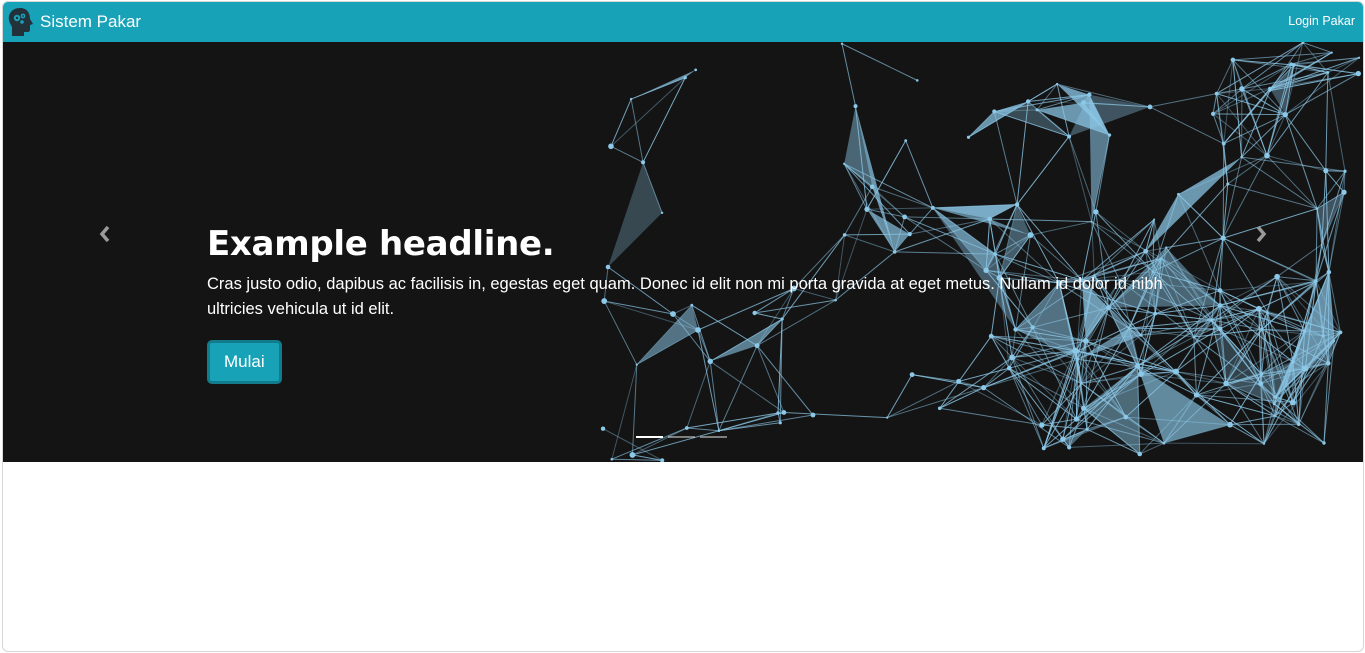 The height and width of the screenshot is (653, 1365). I want to click on navbar-brand: Sistem Pakar, so click(73, 22).